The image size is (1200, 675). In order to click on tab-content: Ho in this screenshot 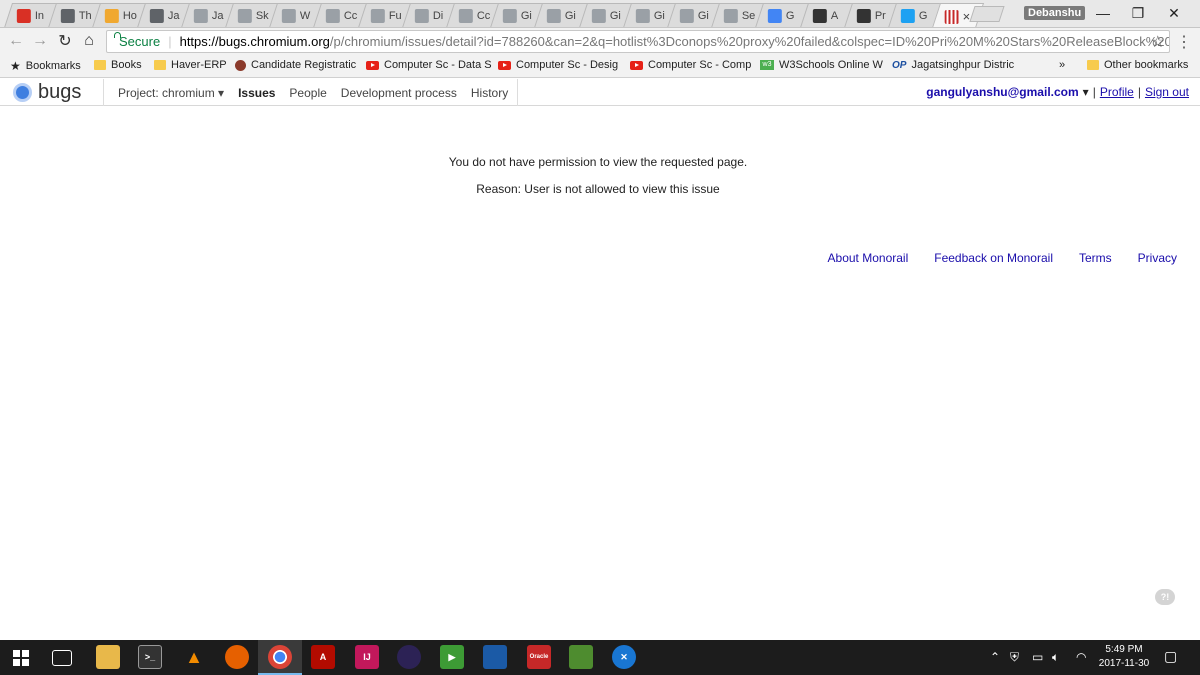, I will do `click(121, 16)`.